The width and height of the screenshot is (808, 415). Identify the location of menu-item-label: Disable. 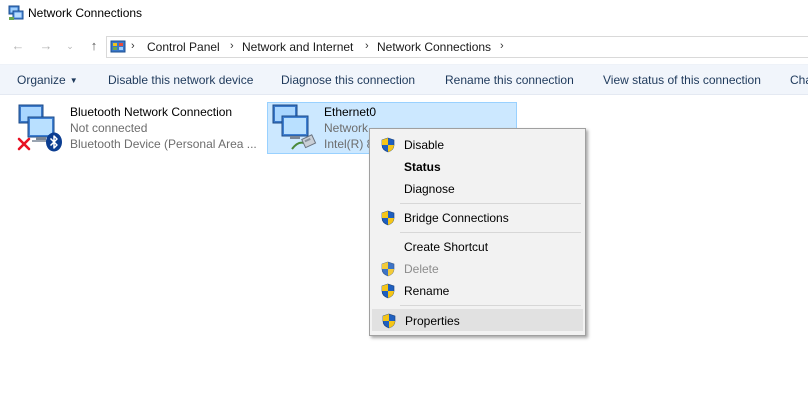
(424, 145).